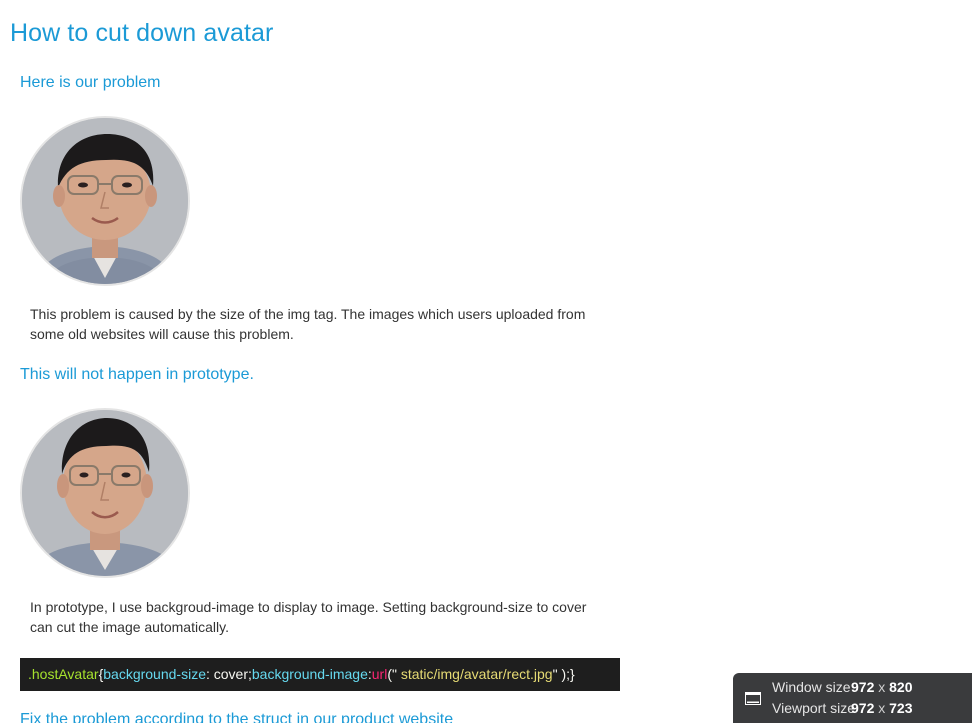 Image resolution: width=972 pixels, height=723 pixels. Describe the element at coordinates (63, 674) in the screenshot. I see `code-selector: .hostAvatar` at that location.